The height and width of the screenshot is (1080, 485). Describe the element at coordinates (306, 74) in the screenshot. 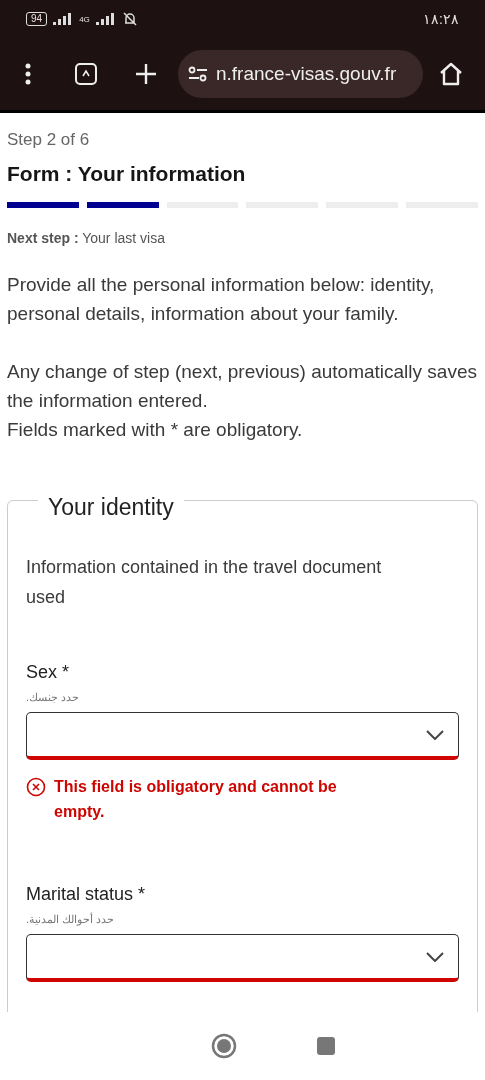

I see `url-text: n.france-visas.gouv.fr` at that location.